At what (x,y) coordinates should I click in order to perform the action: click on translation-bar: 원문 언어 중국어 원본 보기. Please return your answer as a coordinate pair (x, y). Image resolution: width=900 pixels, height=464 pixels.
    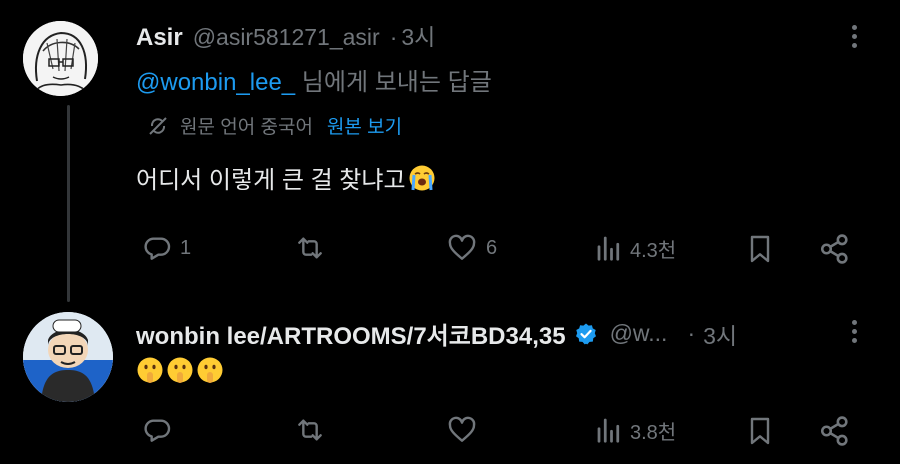
    Looking at the image, I should click on (274, 125).